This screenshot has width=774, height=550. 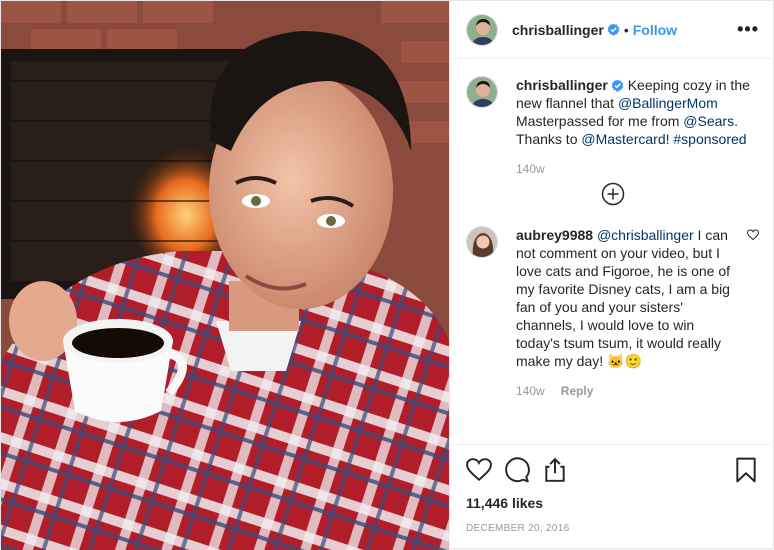 I want to click on bookmark-icon, so click(x=746, y=470).